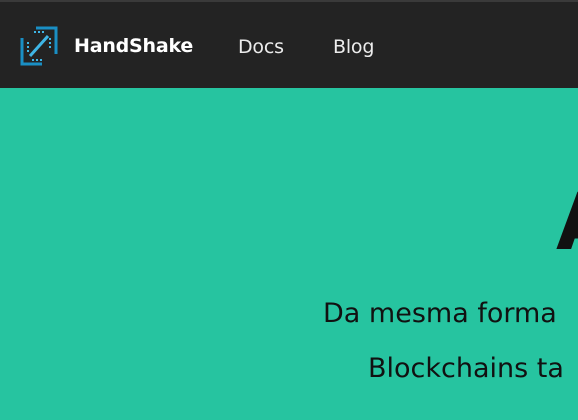 The width and height of the screenshot is (578, 420). Describe the element at coordinates (567, 223) in the screenshot. I see `hero-title: A` at that location.